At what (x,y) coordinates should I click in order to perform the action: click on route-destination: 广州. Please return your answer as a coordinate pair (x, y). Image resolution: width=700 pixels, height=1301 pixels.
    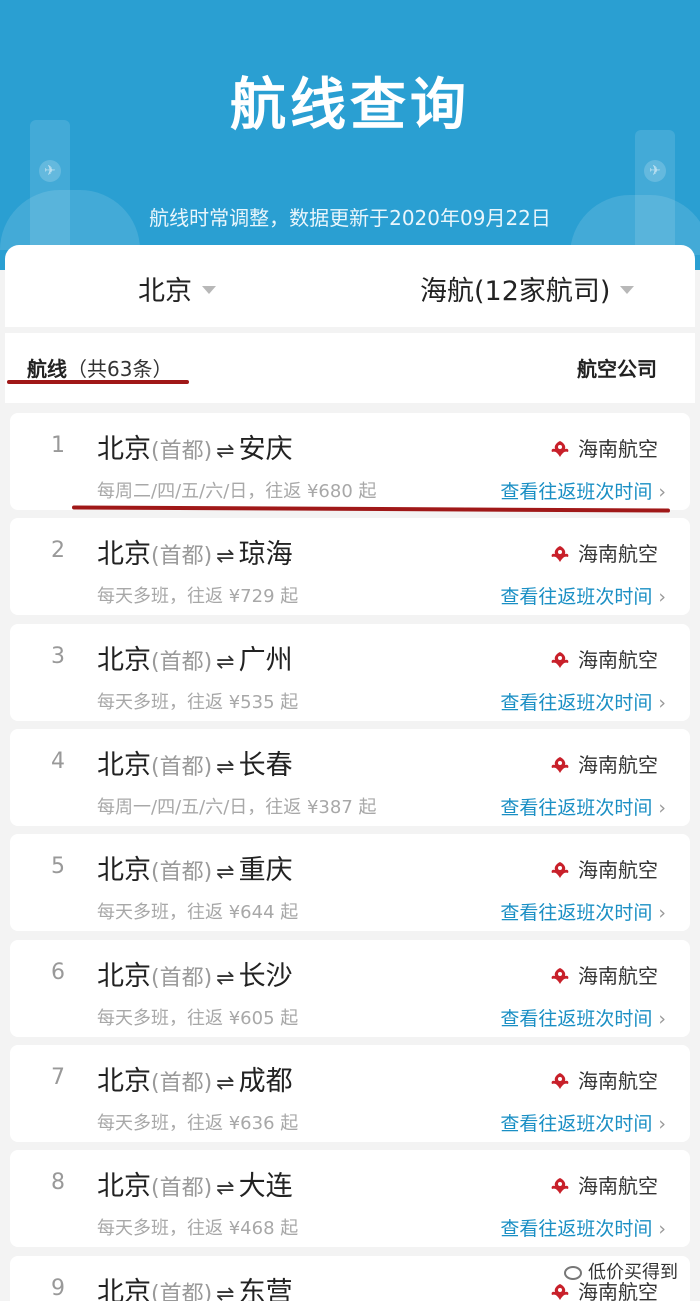
    Looking at the image, I should click on (265, 660).